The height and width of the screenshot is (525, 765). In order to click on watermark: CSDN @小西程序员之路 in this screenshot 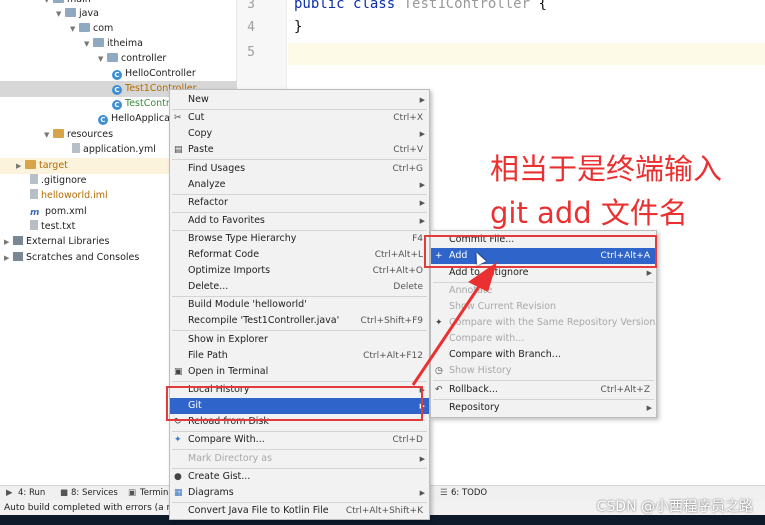, I will do `click(674, 507)`.